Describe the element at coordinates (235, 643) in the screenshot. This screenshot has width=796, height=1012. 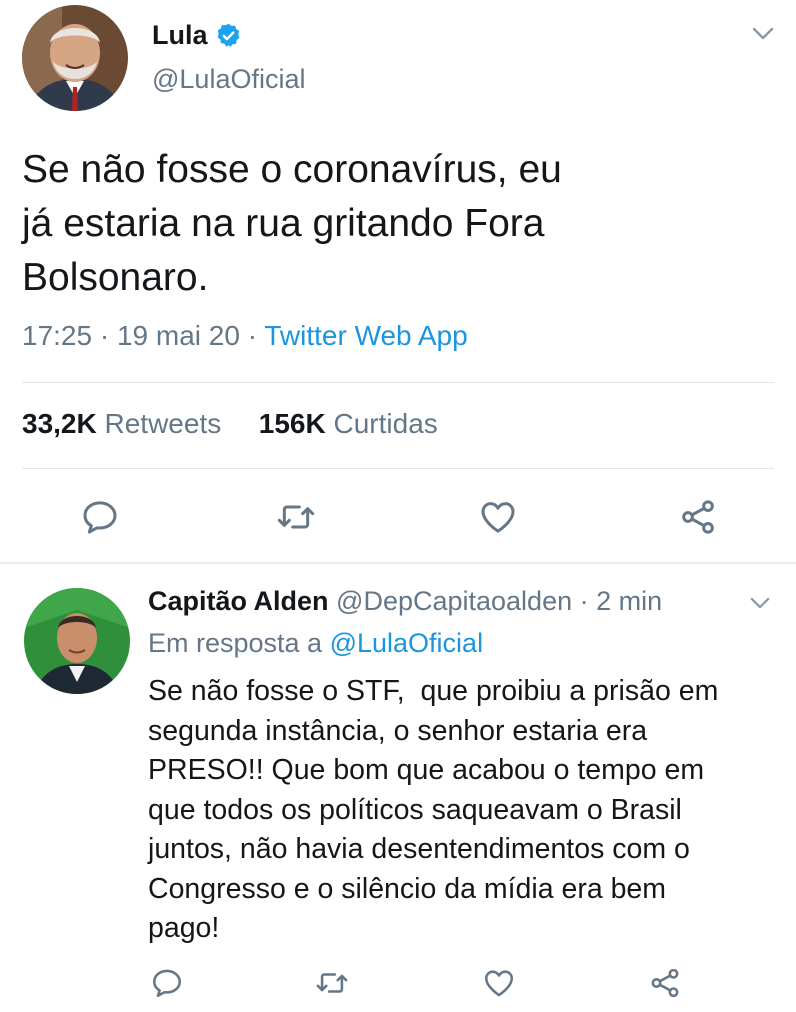
I see `in-reply-prefix: Em resposta a` at that location.